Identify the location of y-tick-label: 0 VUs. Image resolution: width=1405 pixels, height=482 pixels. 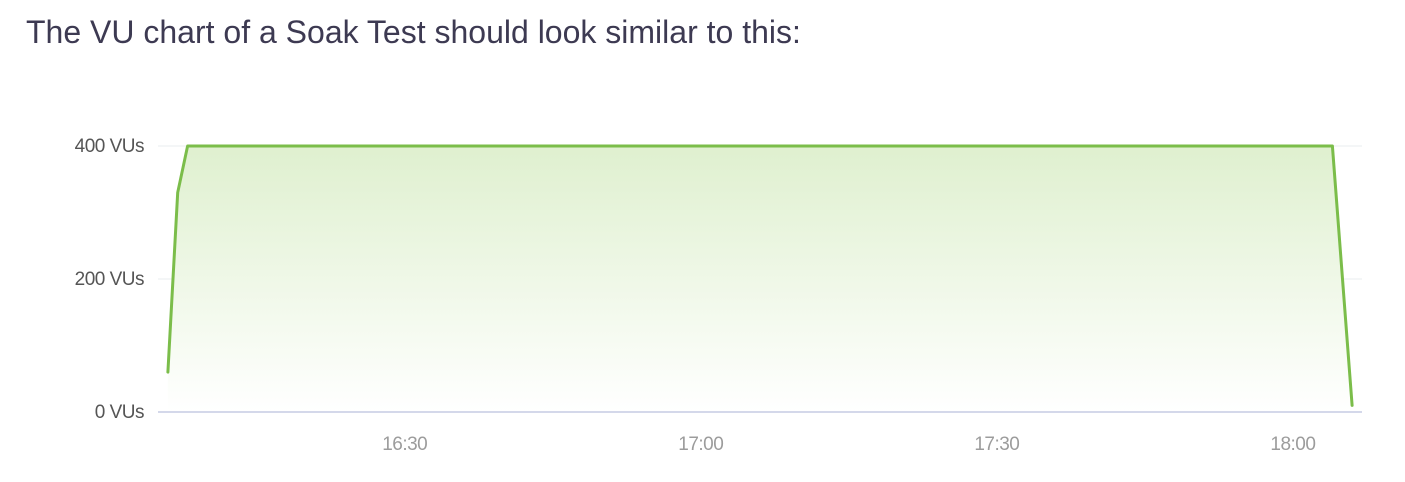
(119, 412).